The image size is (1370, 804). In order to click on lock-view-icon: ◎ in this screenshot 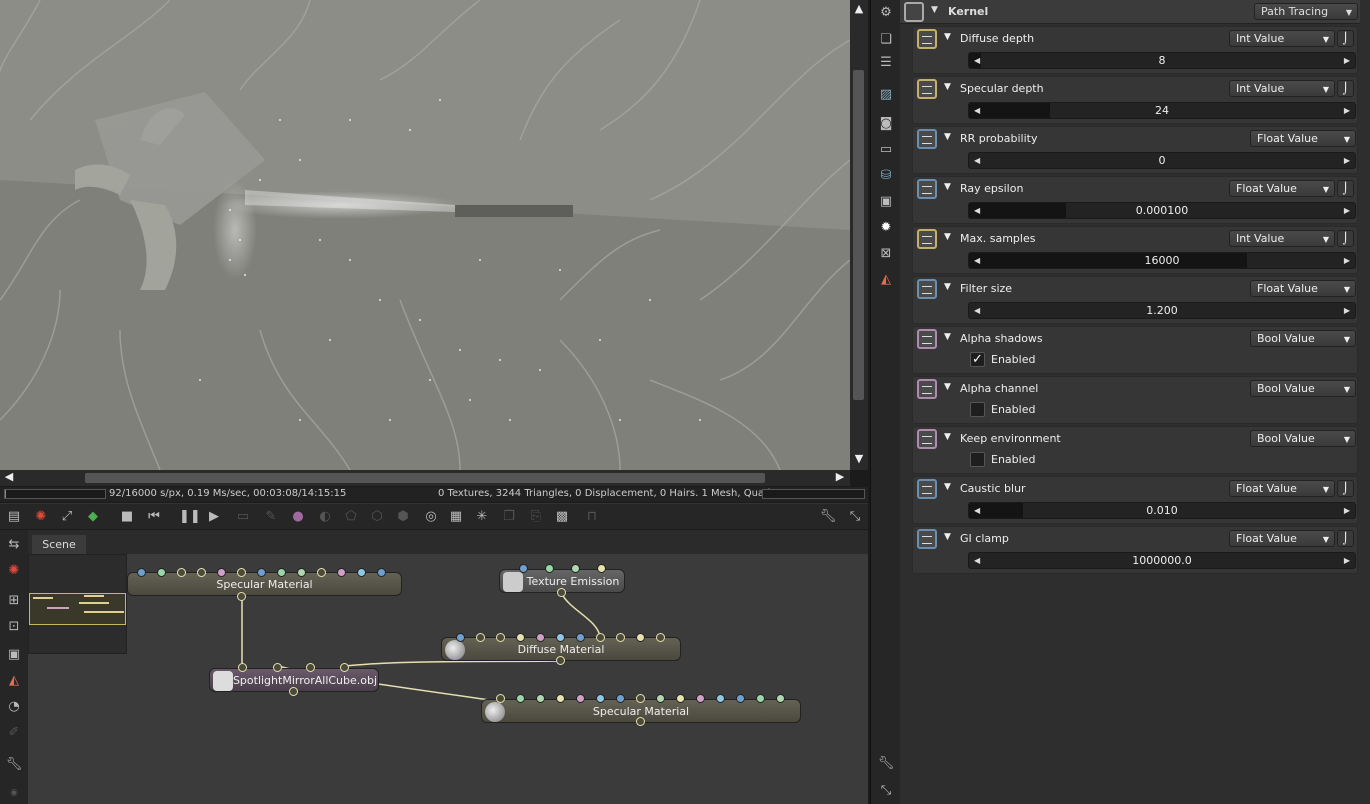, I will do `click(431, 517)`.